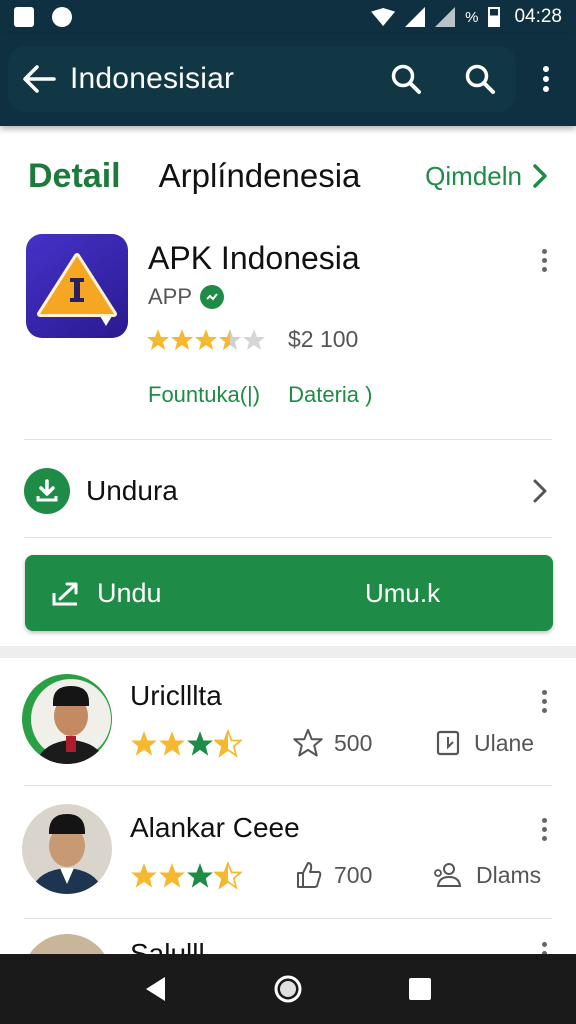 The width and height of the screenshot is (576, 1024). Describe the element at coordinates (170, 296) in the screenshot. I see `app-type-label: APP` at that location.